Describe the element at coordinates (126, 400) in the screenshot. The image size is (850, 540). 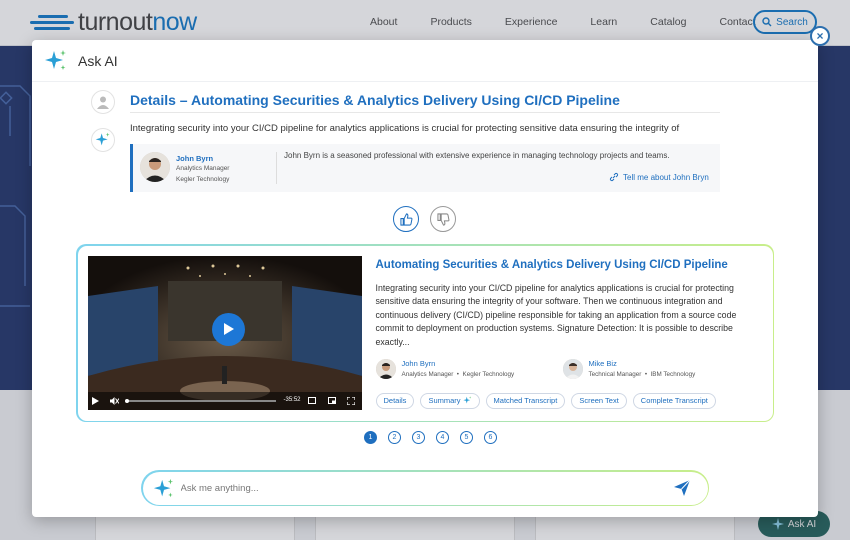
I see `progress-thumb` at that location.